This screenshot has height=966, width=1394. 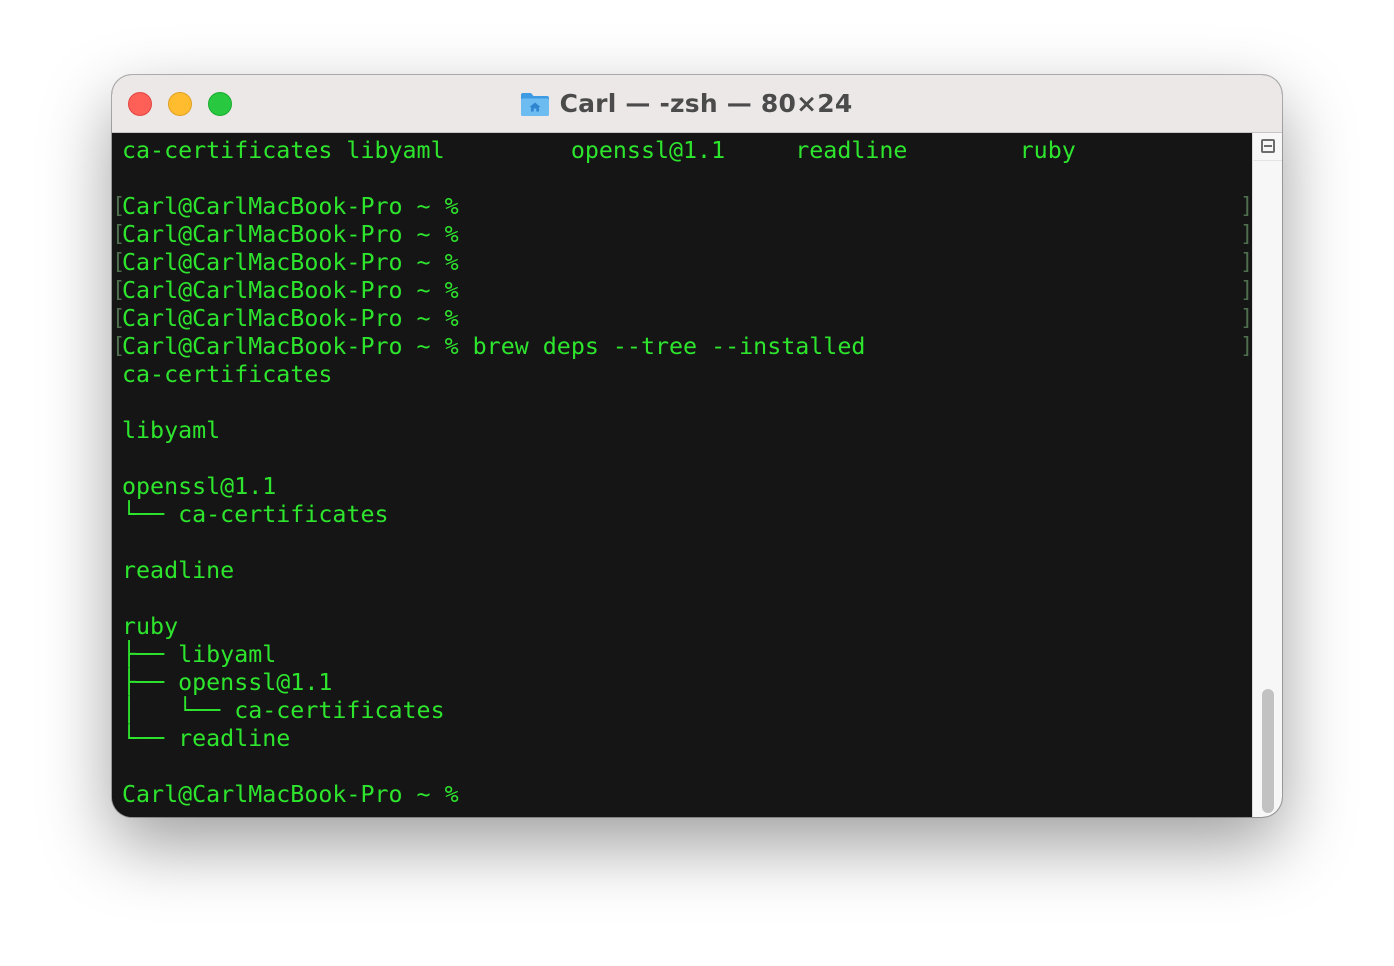 What do you see at coordinates (1268, 146) in the screenshot?
I see `split-pane-icon` at bounding box center [1268, 146].